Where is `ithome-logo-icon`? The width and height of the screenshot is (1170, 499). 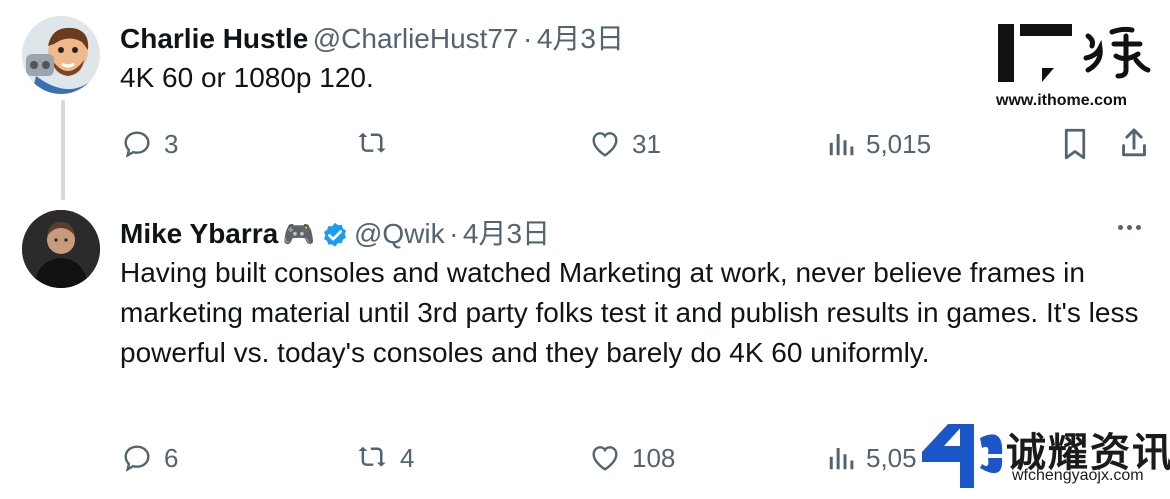
ithome-logo-icon is located at coordinates (1074, 53).